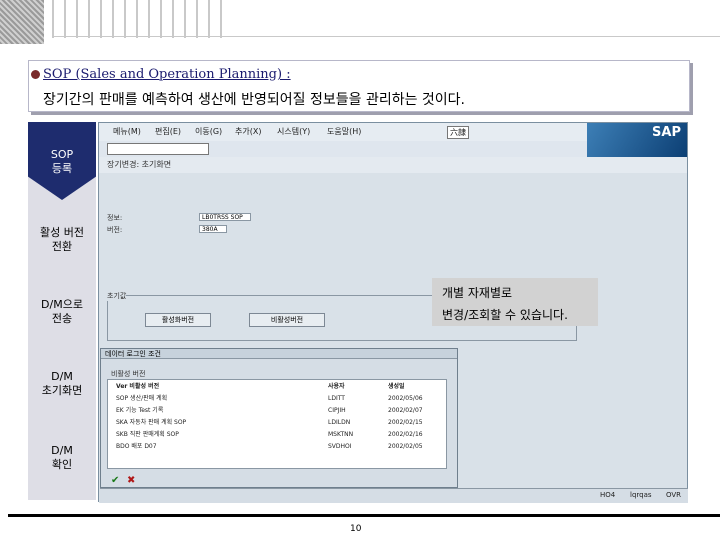  What do you see at coordinates (515, 302) in the screenshot?
I see `callout-box: 개별 자재별로 변경/조회할 수 있습니다.` at bounding box center [515, 302].